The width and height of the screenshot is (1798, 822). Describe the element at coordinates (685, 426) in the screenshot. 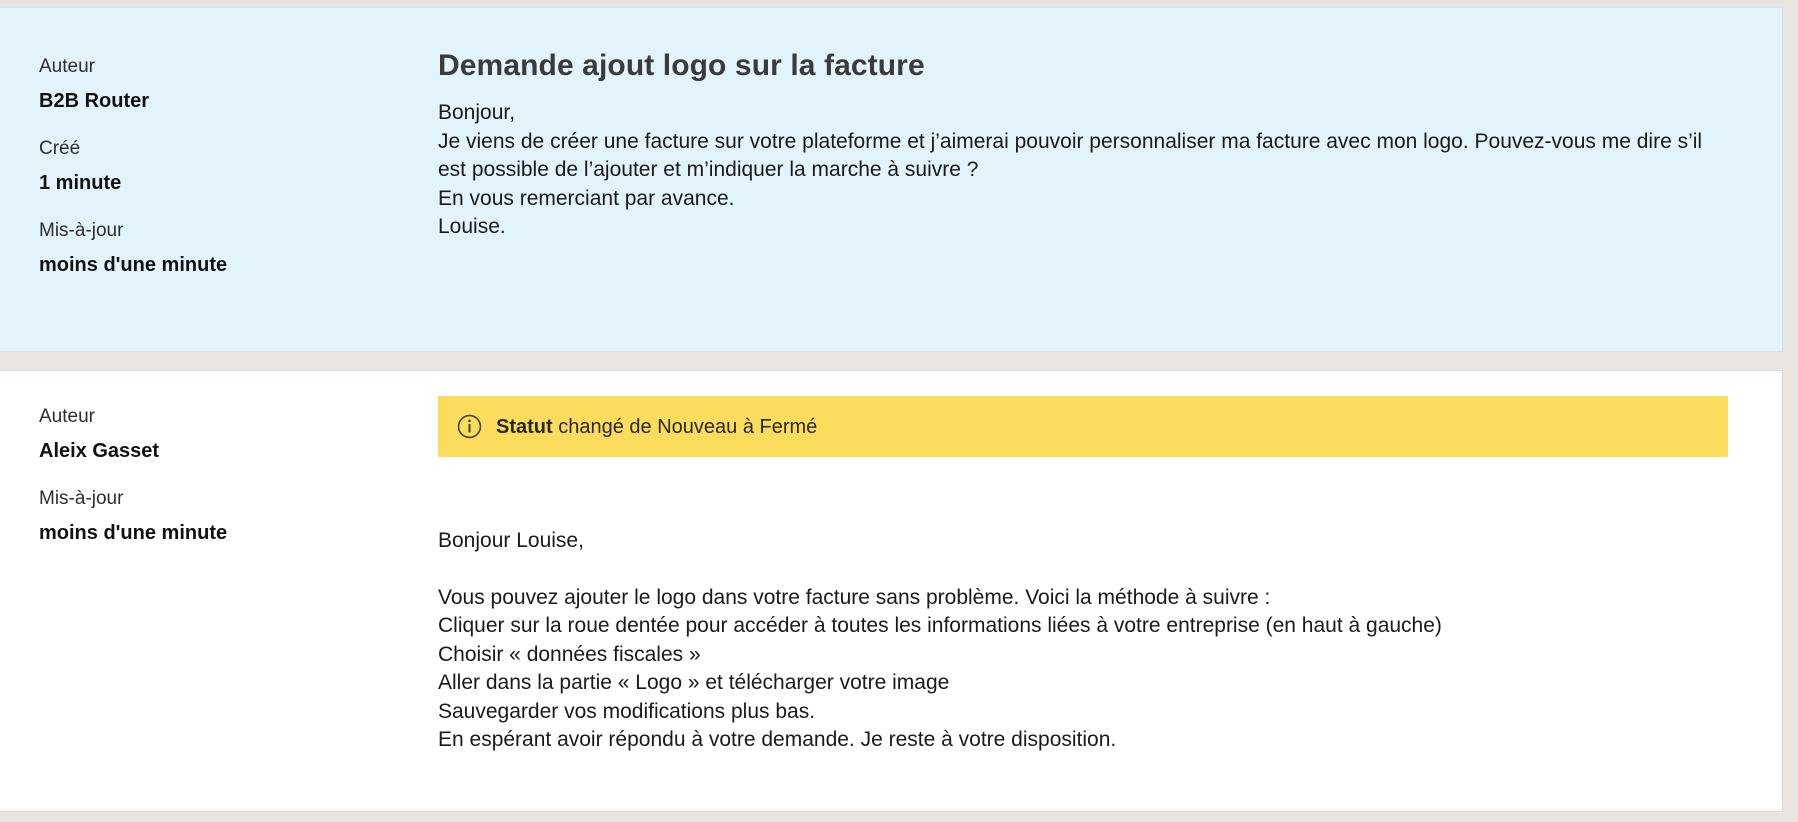

I see `status-change-rest: changé de Nouveau à Fermé` at that location.